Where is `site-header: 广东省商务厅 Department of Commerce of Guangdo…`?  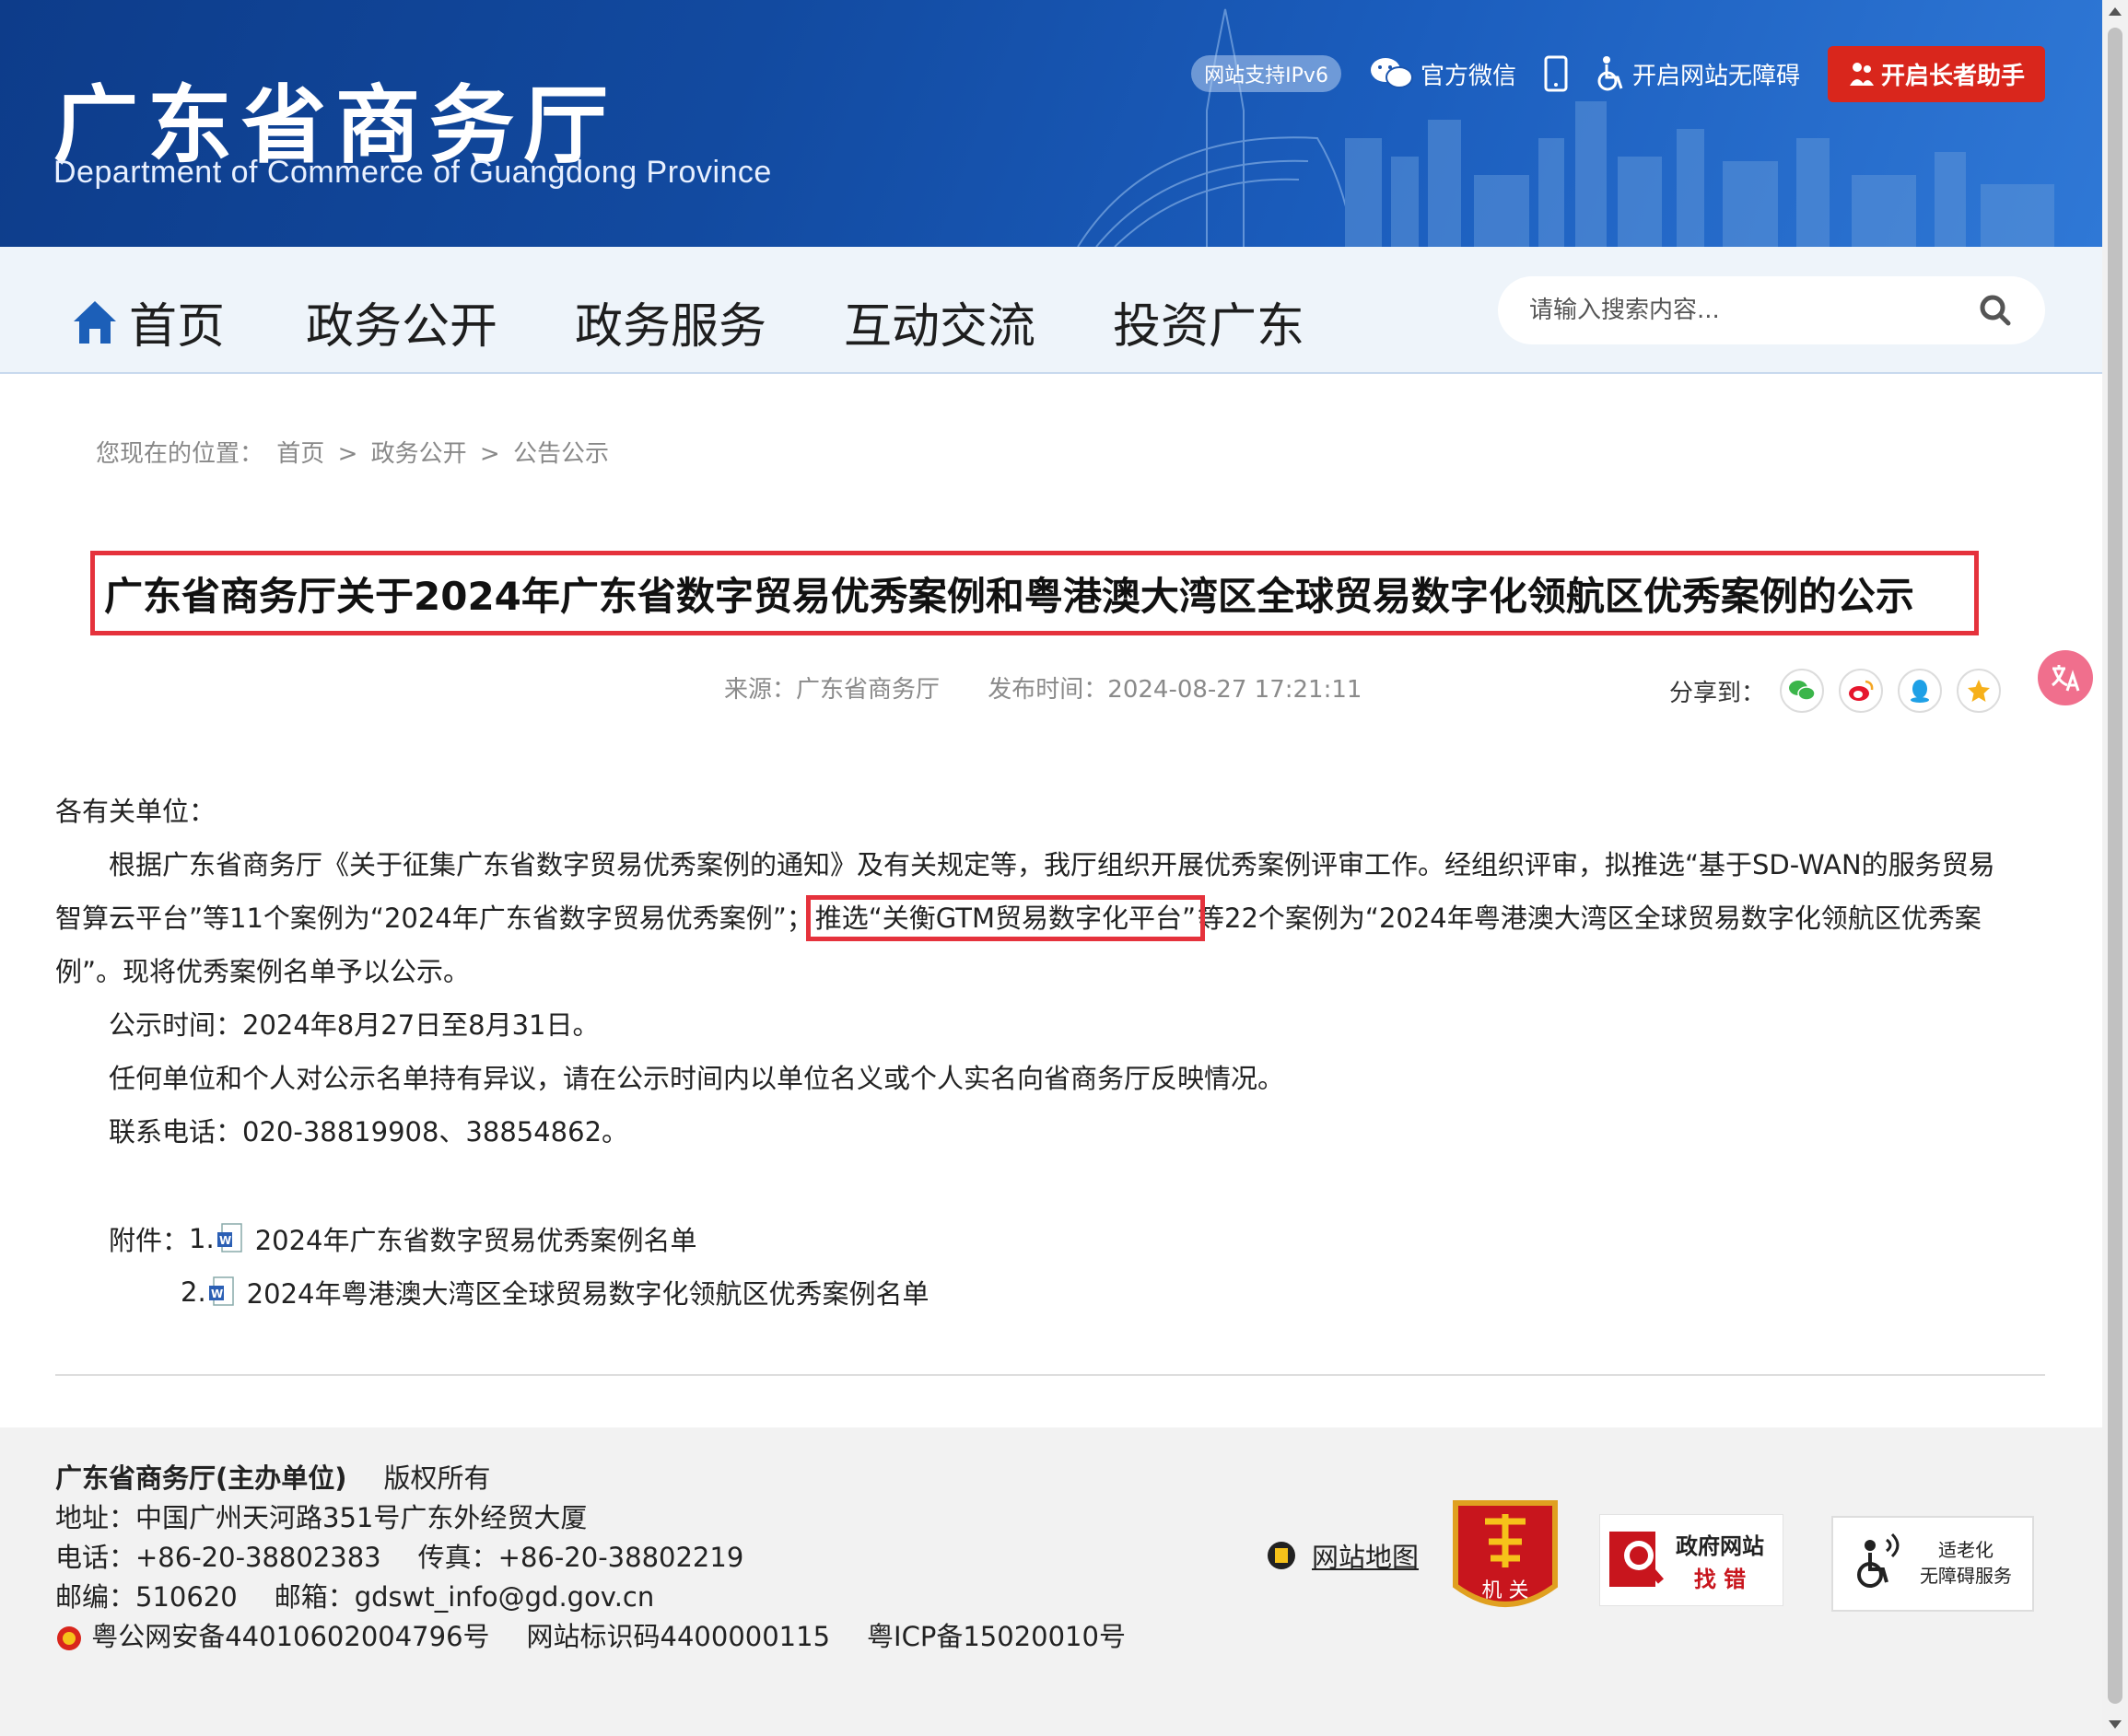
site-header: 广东省商务厅 Department of Commerce of Guangdo… is located at coordinates (1051, 123).